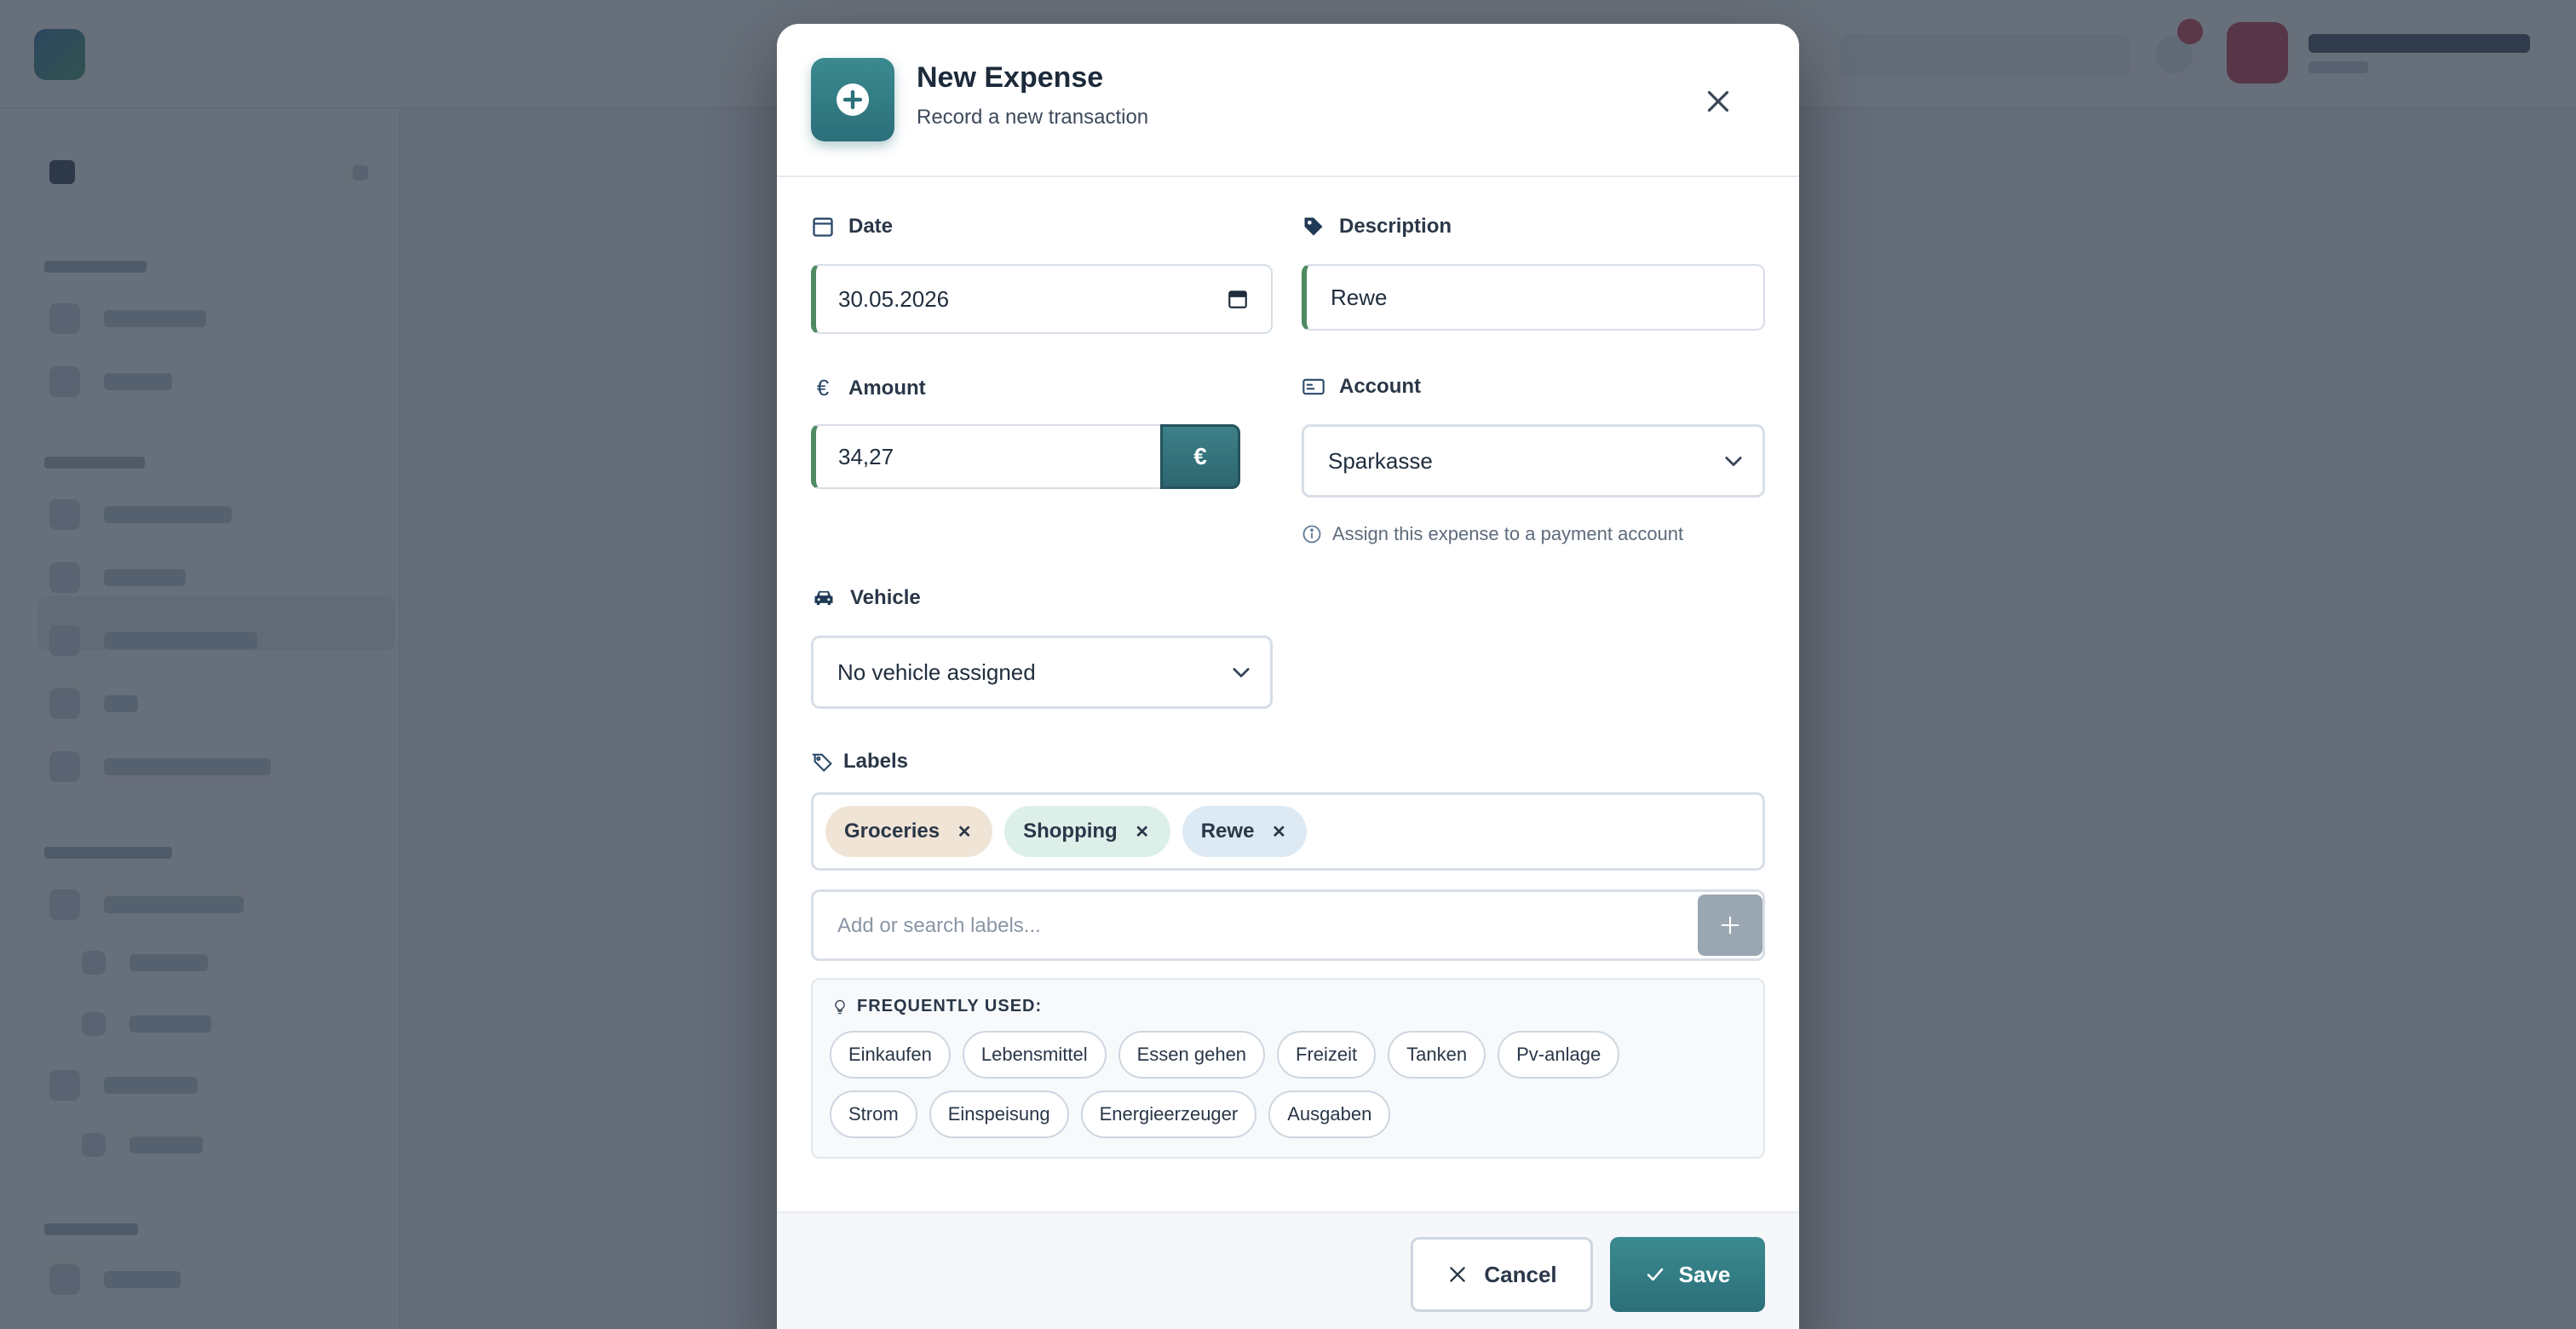 The image size is (2576, 1329). Describe the element at coordinates (1359, 297) in the screenshot. I see `description-value: Rewe` at that location.